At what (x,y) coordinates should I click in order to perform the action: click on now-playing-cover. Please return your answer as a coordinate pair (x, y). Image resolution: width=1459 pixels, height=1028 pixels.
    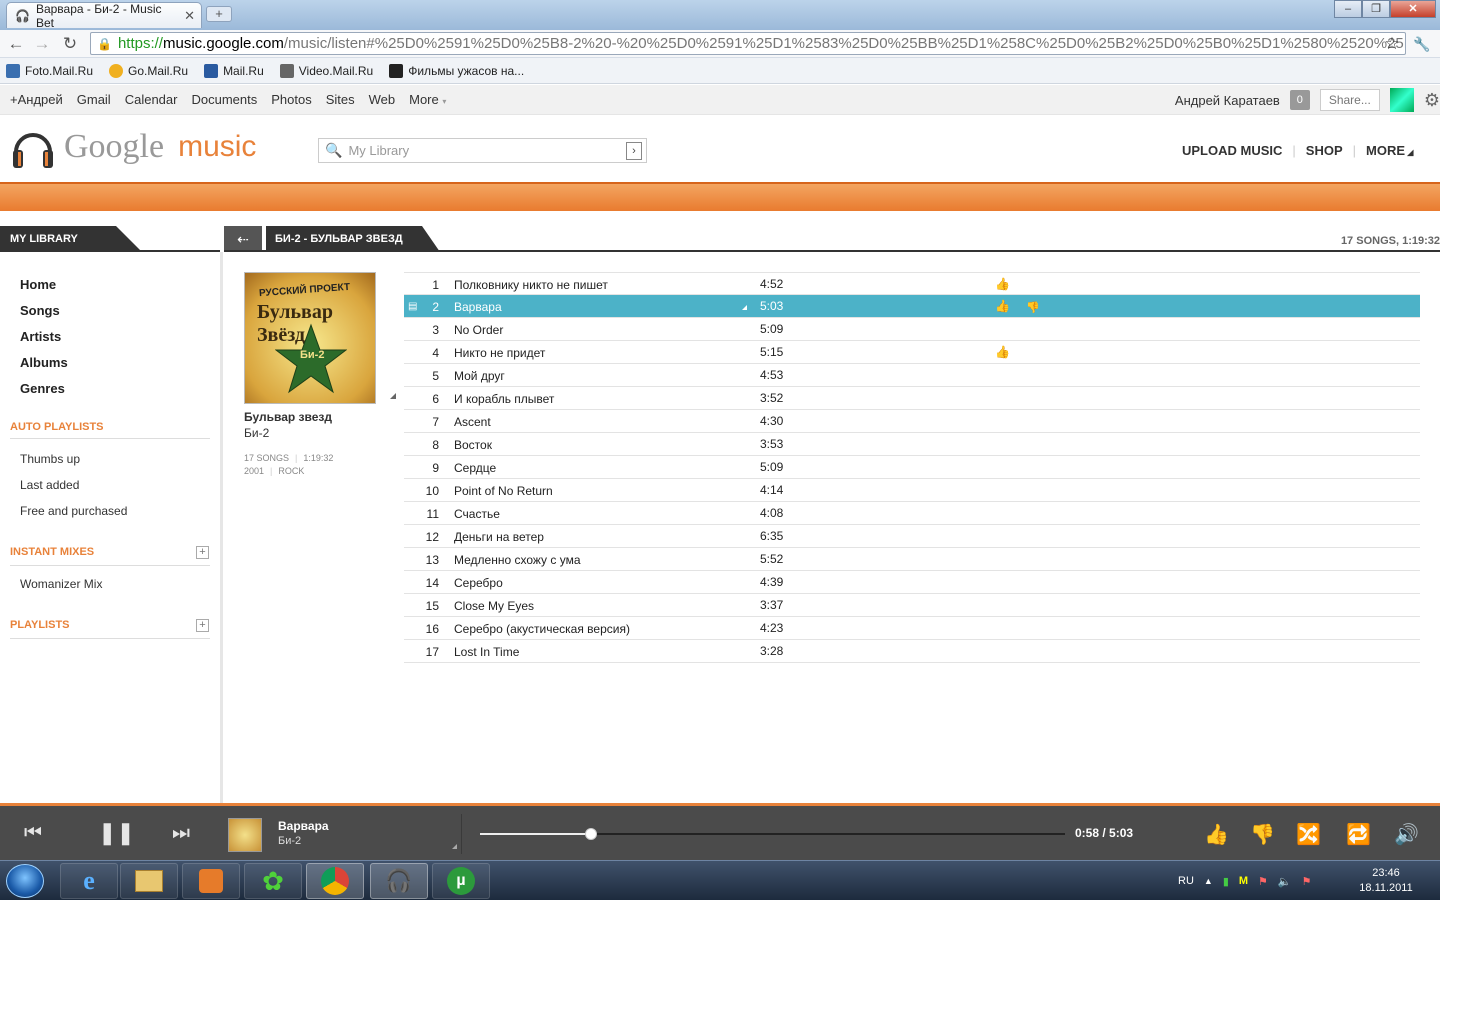
    Looking at the image, I should click on (245, 835).